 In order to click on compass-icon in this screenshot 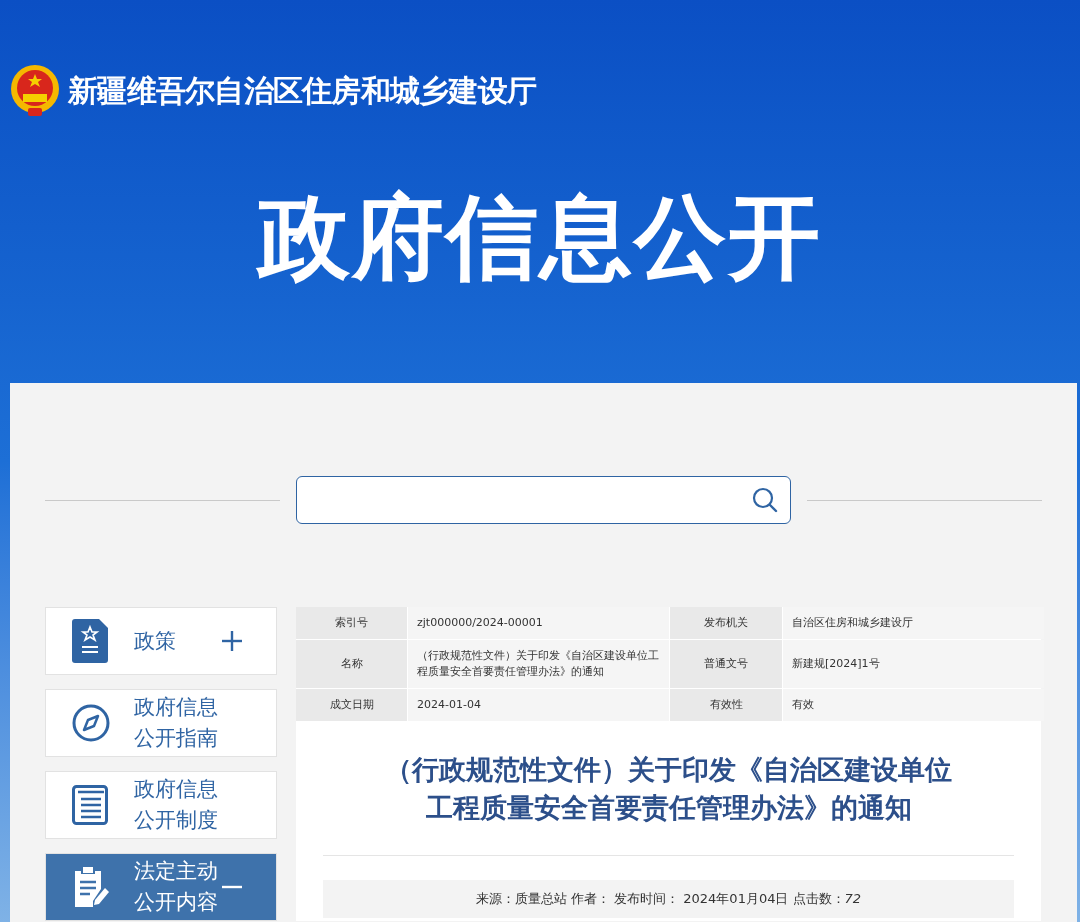, I will do `click(91, 723)`.